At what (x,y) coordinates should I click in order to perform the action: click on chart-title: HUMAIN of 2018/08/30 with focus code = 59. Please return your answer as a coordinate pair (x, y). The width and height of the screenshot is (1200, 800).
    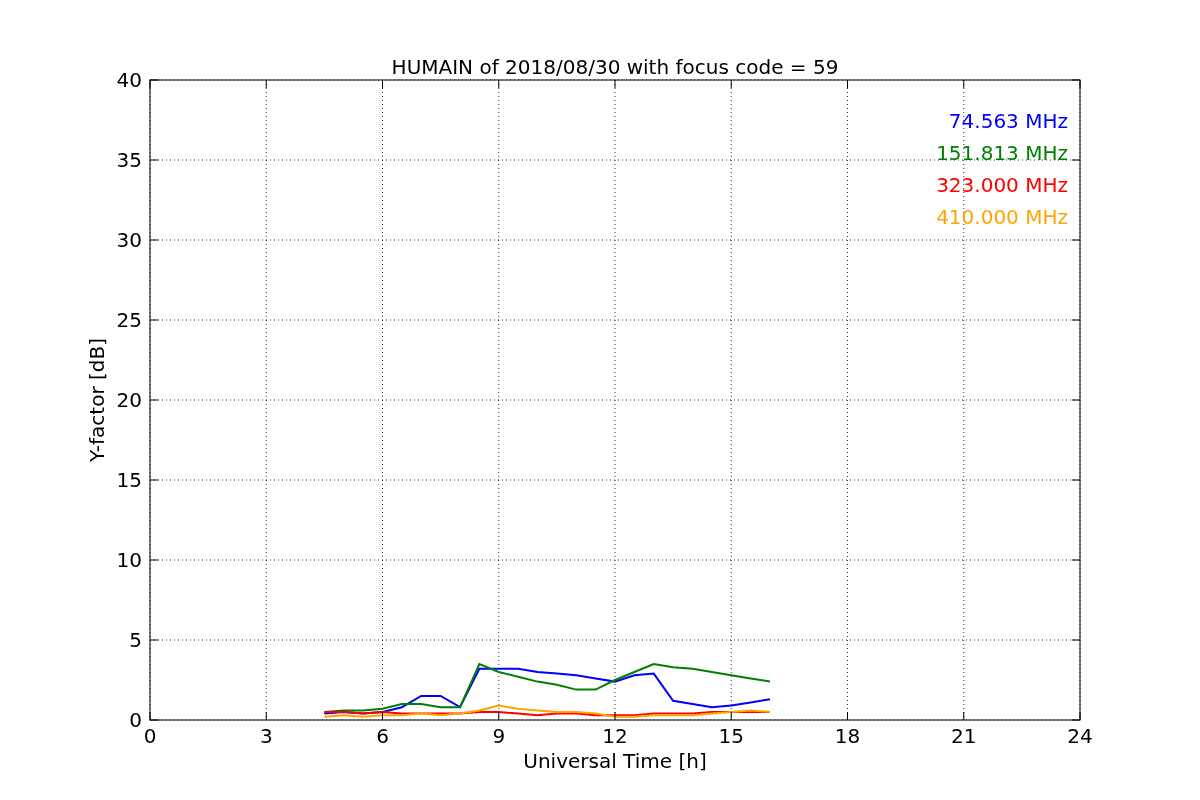
    Looking at the image, I should click on (615, 67).